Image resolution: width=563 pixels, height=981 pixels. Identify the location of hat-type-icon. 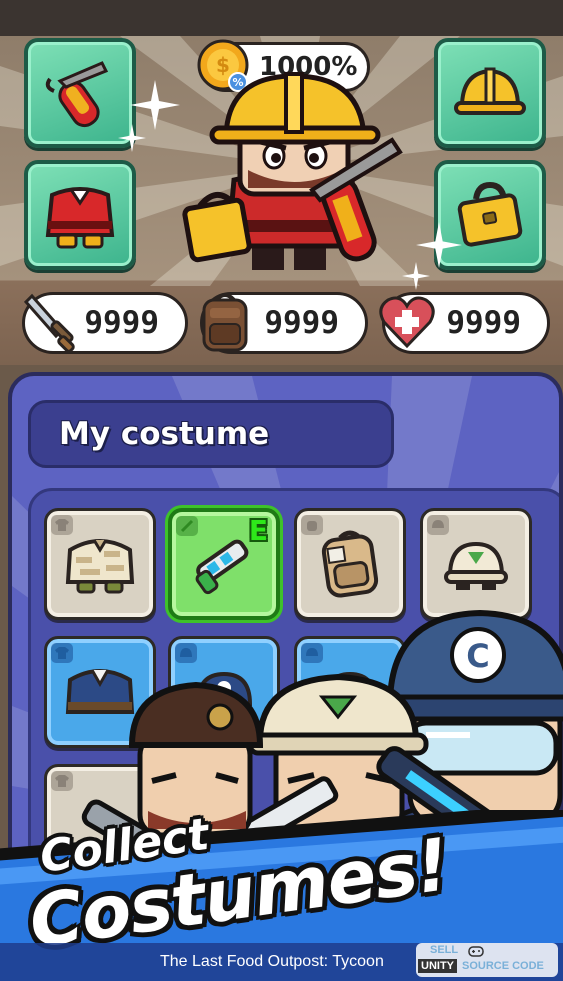
(438, 525).